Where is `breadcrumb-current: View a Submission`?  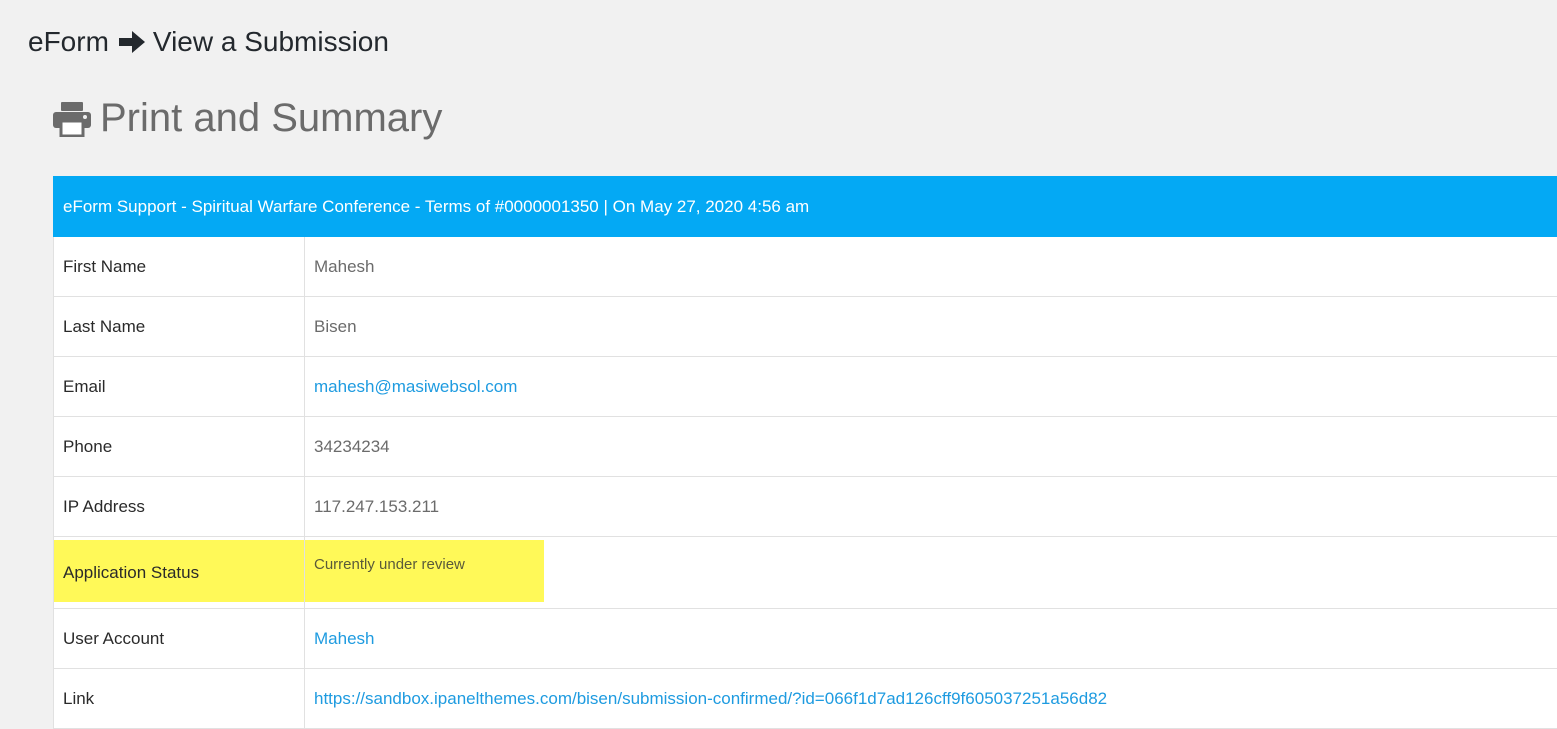 breadcrumb-current: View a Submission is located at coordinates (270, 41).